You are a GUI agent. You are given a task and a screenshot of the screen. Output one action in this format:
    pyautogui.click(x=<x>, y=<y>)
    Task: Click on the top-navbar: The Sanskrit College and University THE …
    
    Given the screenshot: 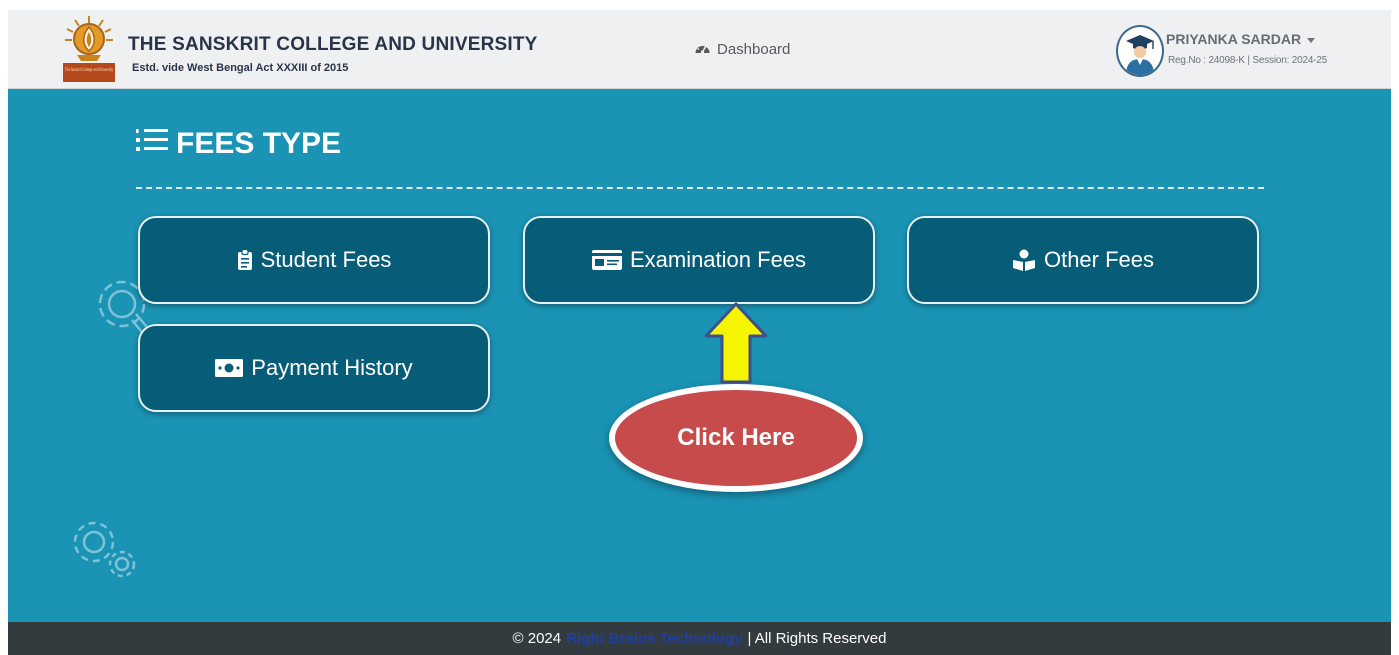 What is the action you would take?
    pyautogui.click(x=699, y=49)
    